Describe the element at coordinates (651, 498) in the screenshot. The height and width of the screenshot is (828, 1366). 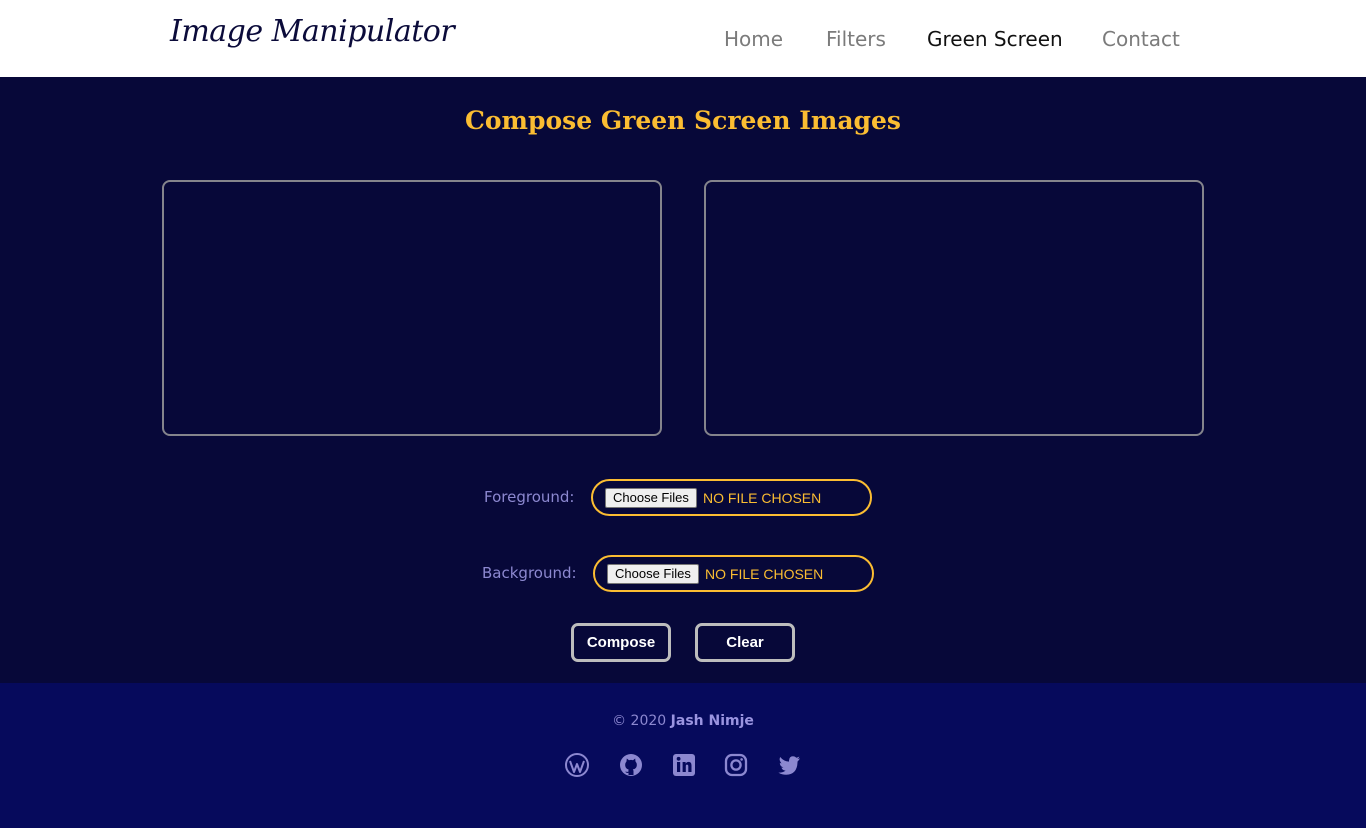
I see `foreground-choose-files-button: Choose Files` at that location.